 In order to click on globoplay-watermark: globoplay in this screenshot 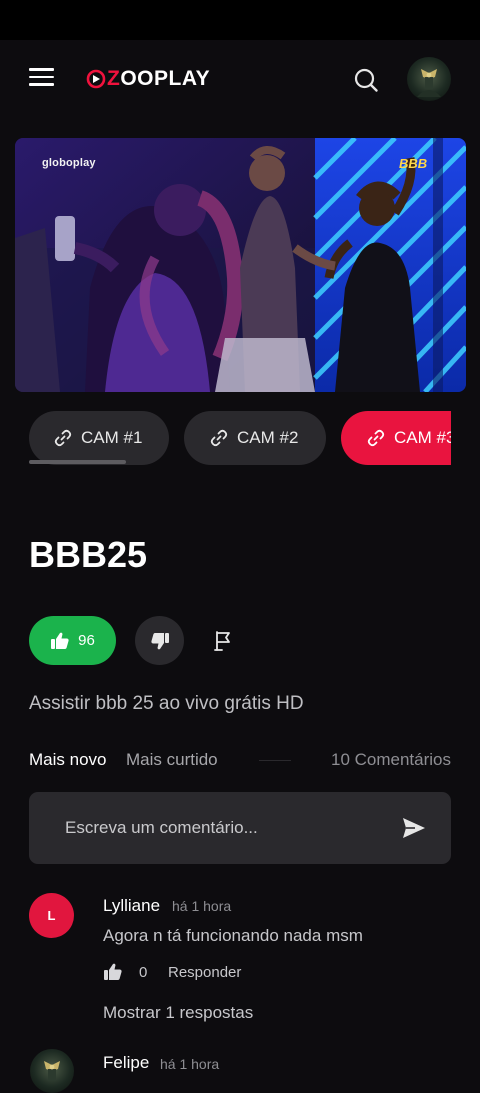, I will do `click(69, 163)`.